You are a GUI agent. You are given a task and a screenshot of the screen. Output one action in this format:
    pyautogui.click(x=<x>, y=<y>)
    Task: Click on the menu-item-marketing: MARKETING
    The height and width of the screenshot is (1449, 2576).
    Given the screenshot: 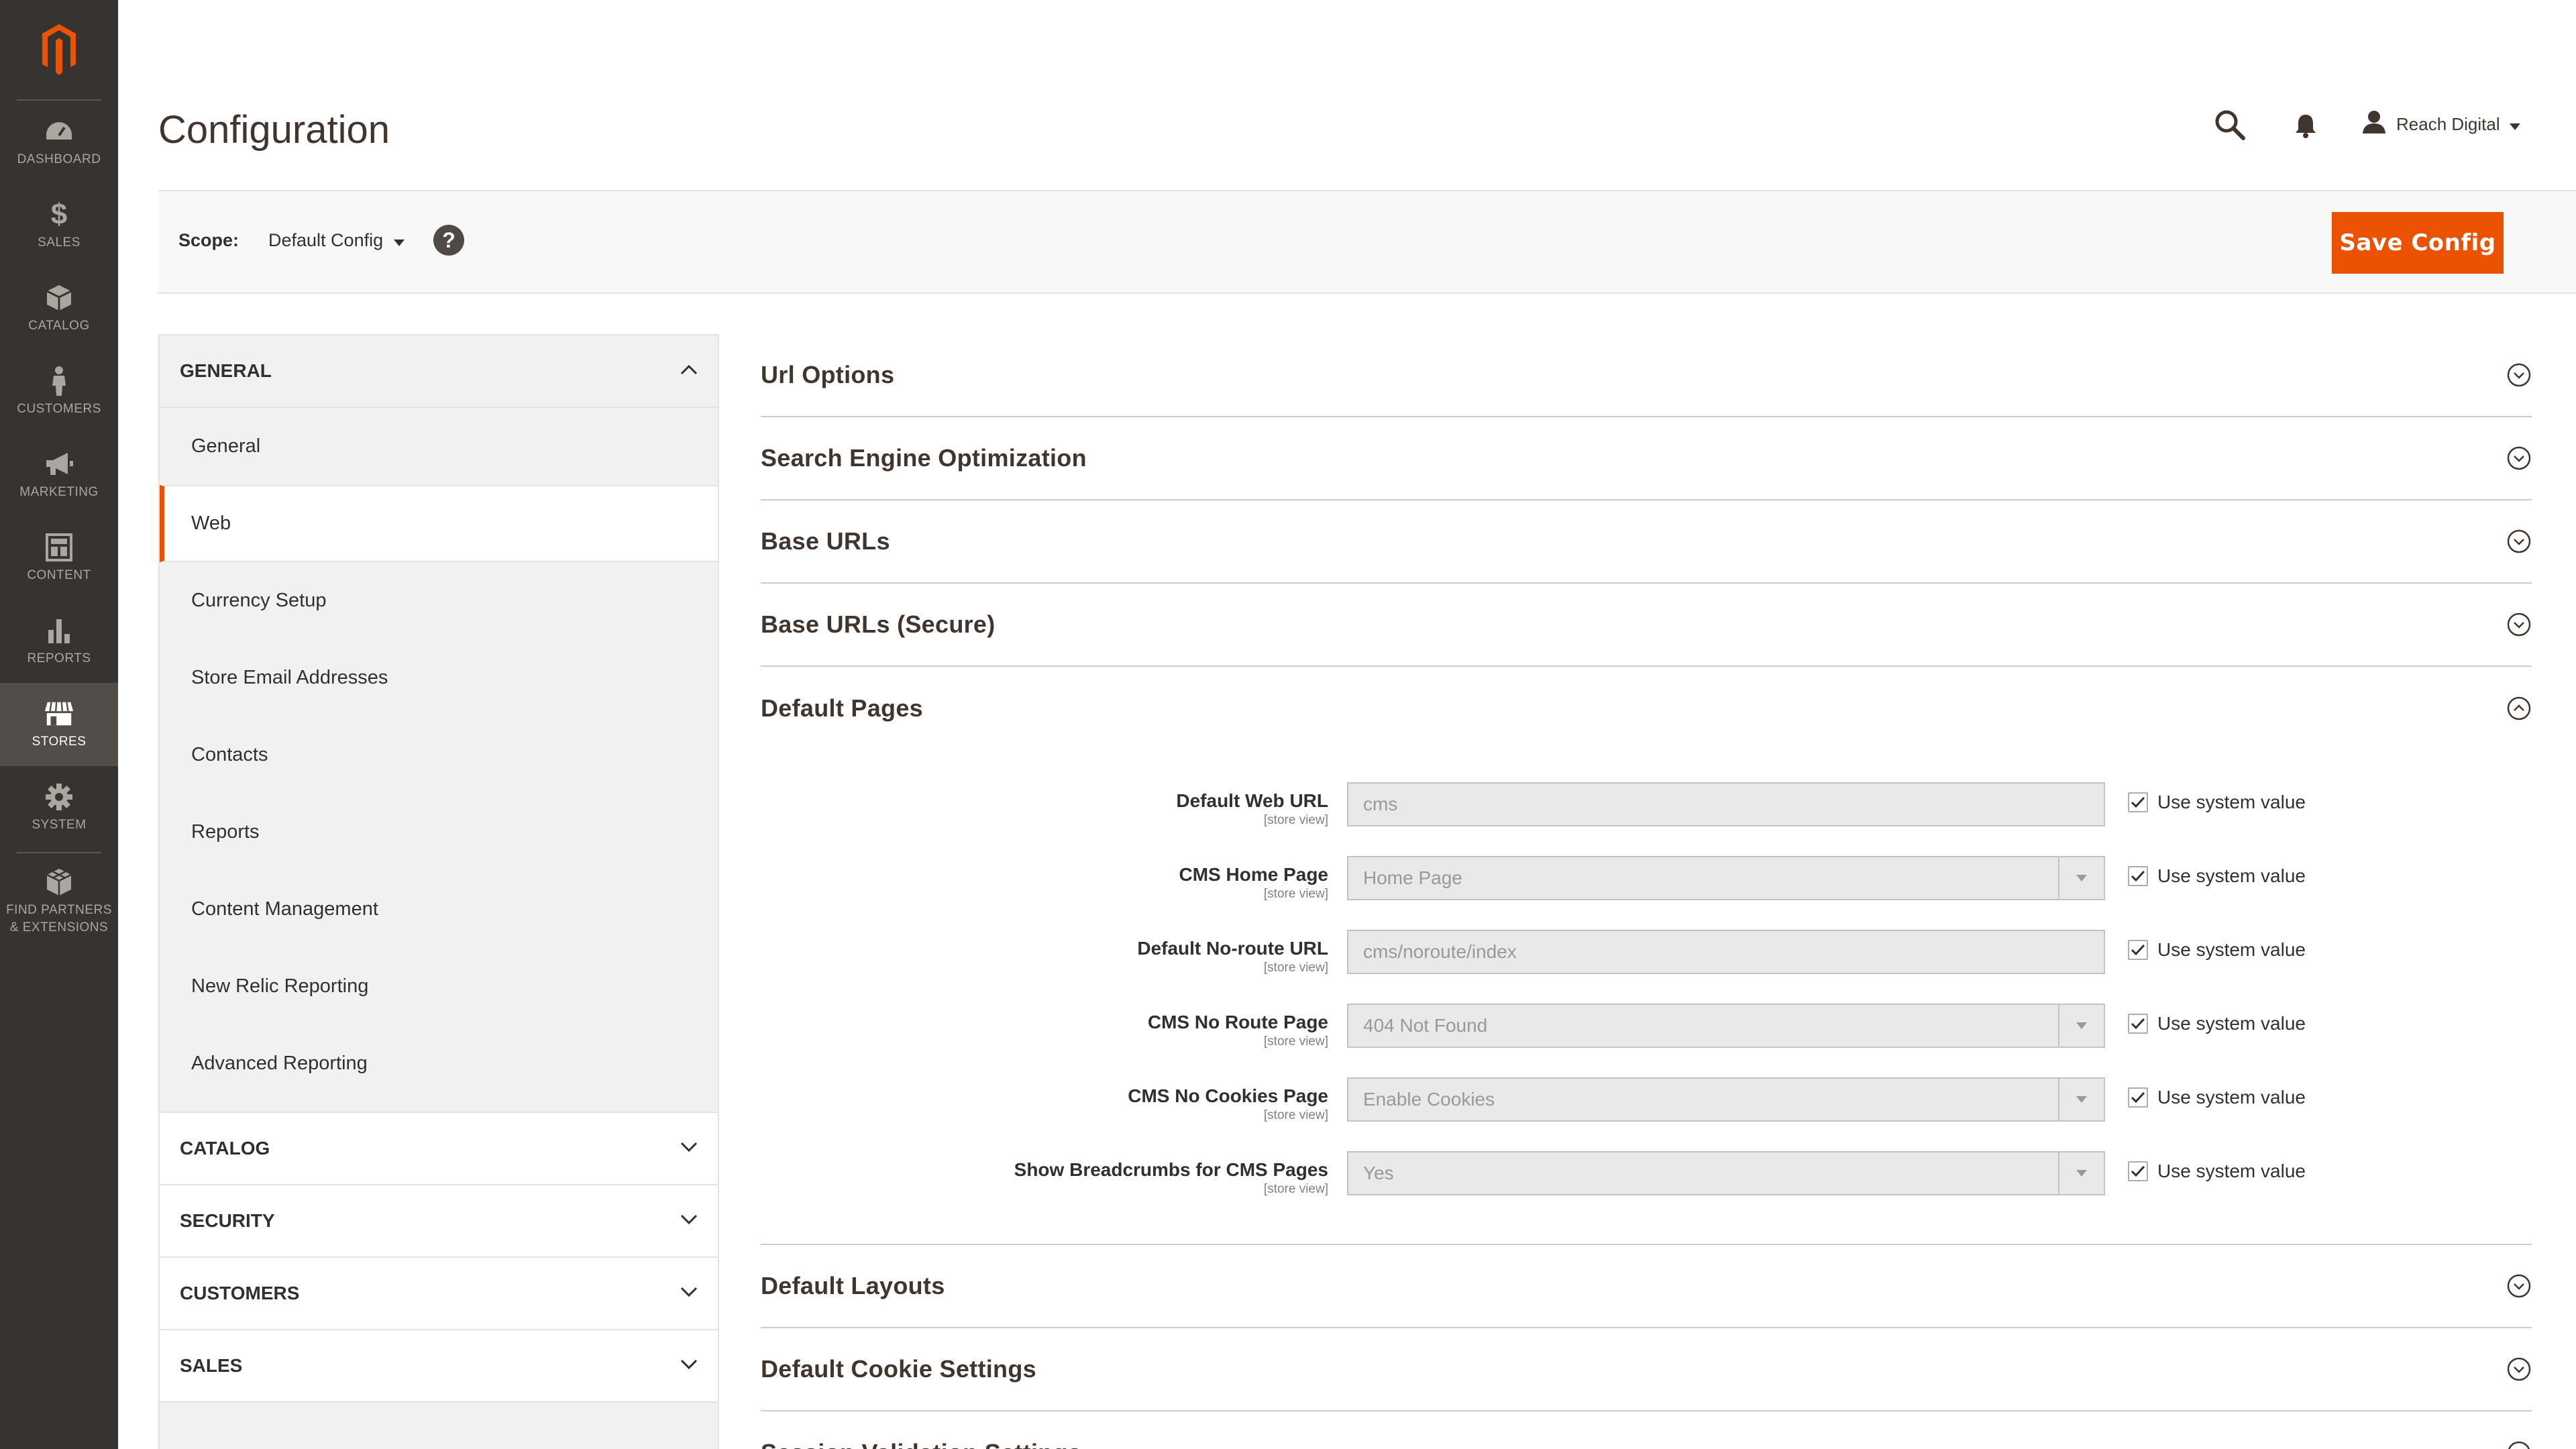 What is the action you would take?
    pyautogui.click(x=59, y=475)
    